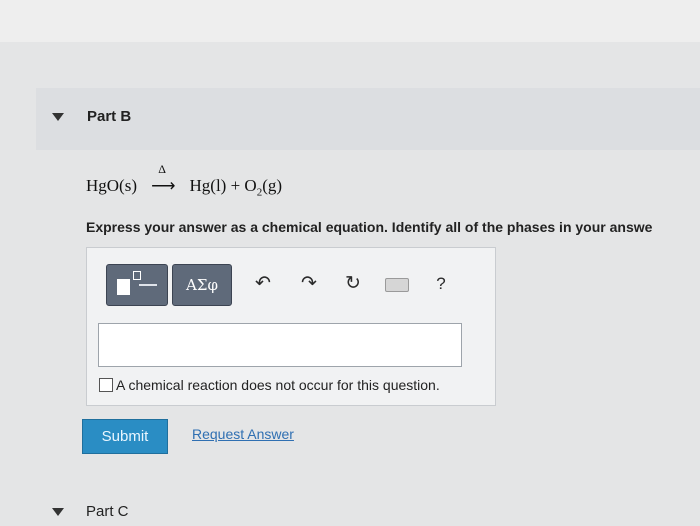 The width and height of the screenshot is (700, 526). What do you see at coordinates (163, 185) in the screenshot?
I see `arrow-glyph: ⟶` at bounding box center [163, 185].